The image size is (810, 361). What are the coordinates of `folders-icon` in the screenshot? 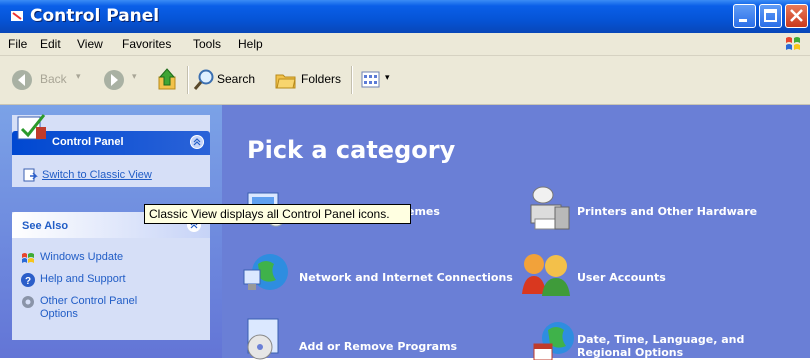 It's located at (285, 81).